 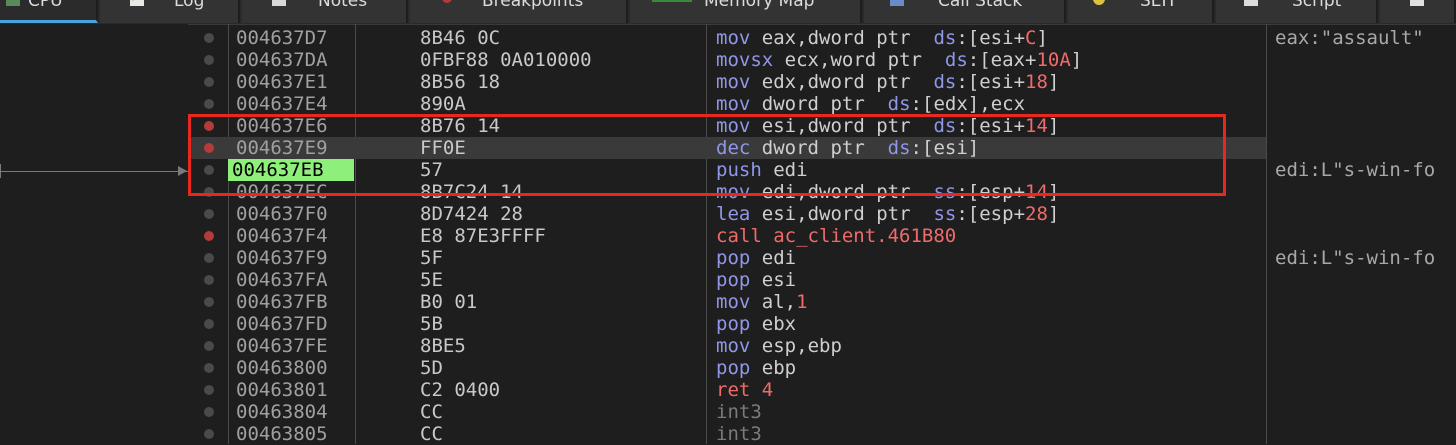 What do you see at coordinates (282, 368) in the screenshot?
I see `address-cell: 00463800` at bounding box center [282, 368].